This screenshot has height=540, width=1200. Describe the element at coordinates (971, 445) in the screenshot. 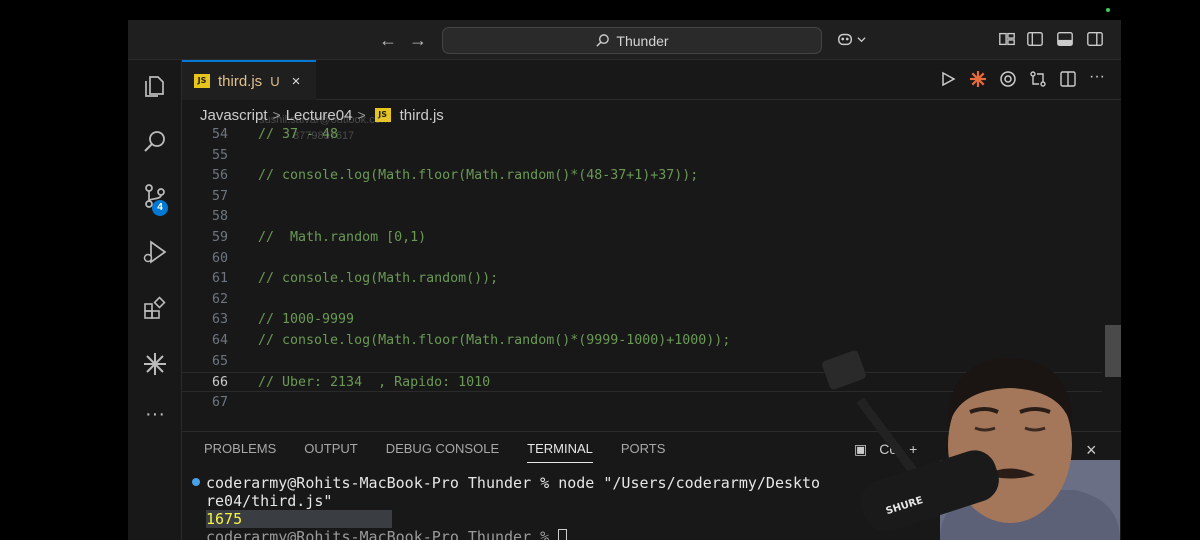

I see `webcam-overlay: SHURE` at that location.